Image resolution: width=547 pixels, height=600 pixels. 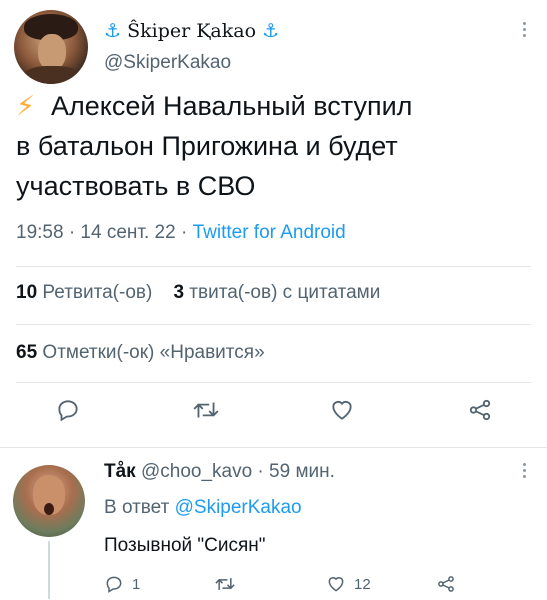 What do you see at coordinates (49, 570) in the screenshot?
I see `thread-line` at bounding box center [49, 570].